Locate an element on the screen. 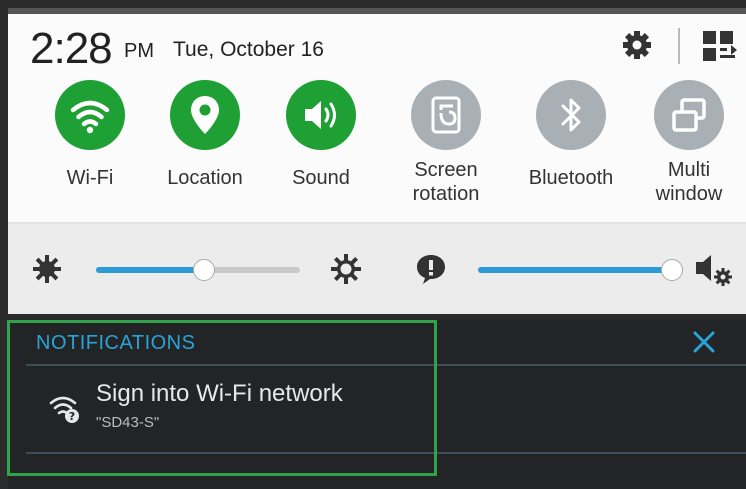  tile-screen-rotation: Screen rotation is located at coordinates (446, 143).